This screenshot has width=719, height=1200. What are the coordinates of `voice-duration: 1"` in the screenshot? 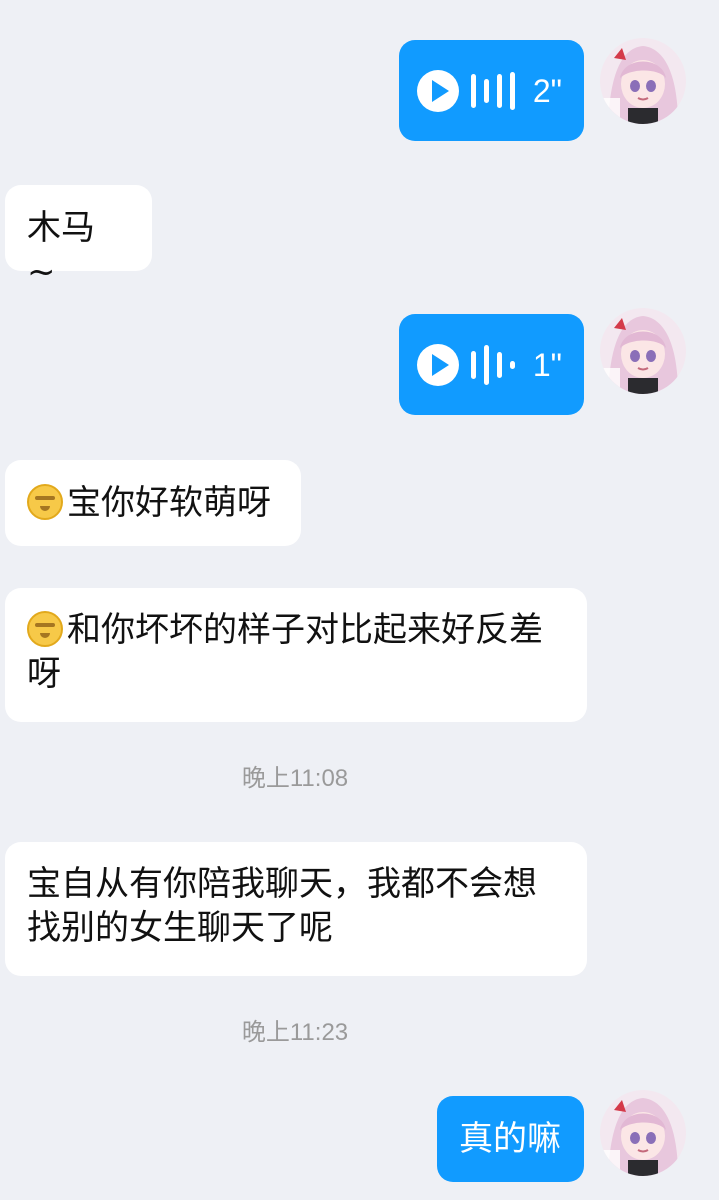 It's located at (547, 364).